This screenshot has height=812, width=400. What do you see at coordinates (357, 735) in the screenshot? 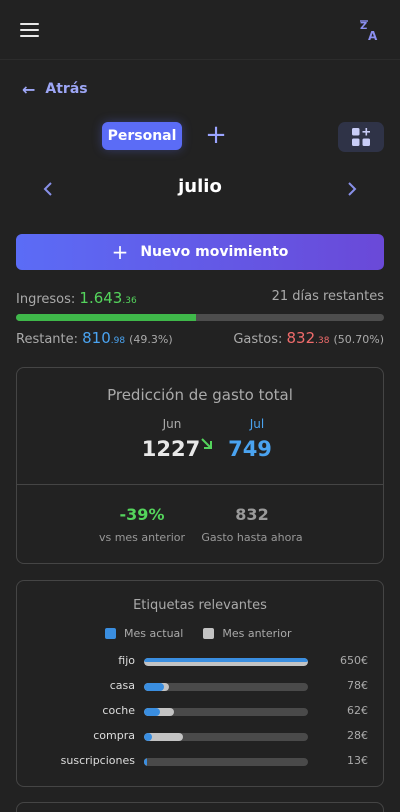
I see `tag-value: 28€` at bounding box center [357, 735].